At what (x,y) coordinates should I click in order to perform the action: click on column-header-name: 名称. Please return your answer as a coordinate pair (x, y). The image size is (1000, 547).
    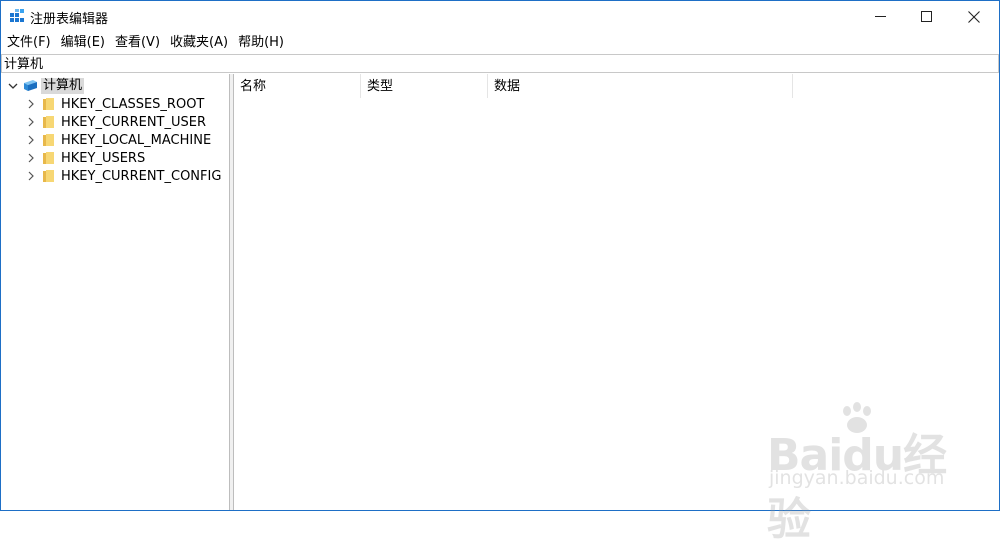
    Looking at the image, I should click on (297, 86).